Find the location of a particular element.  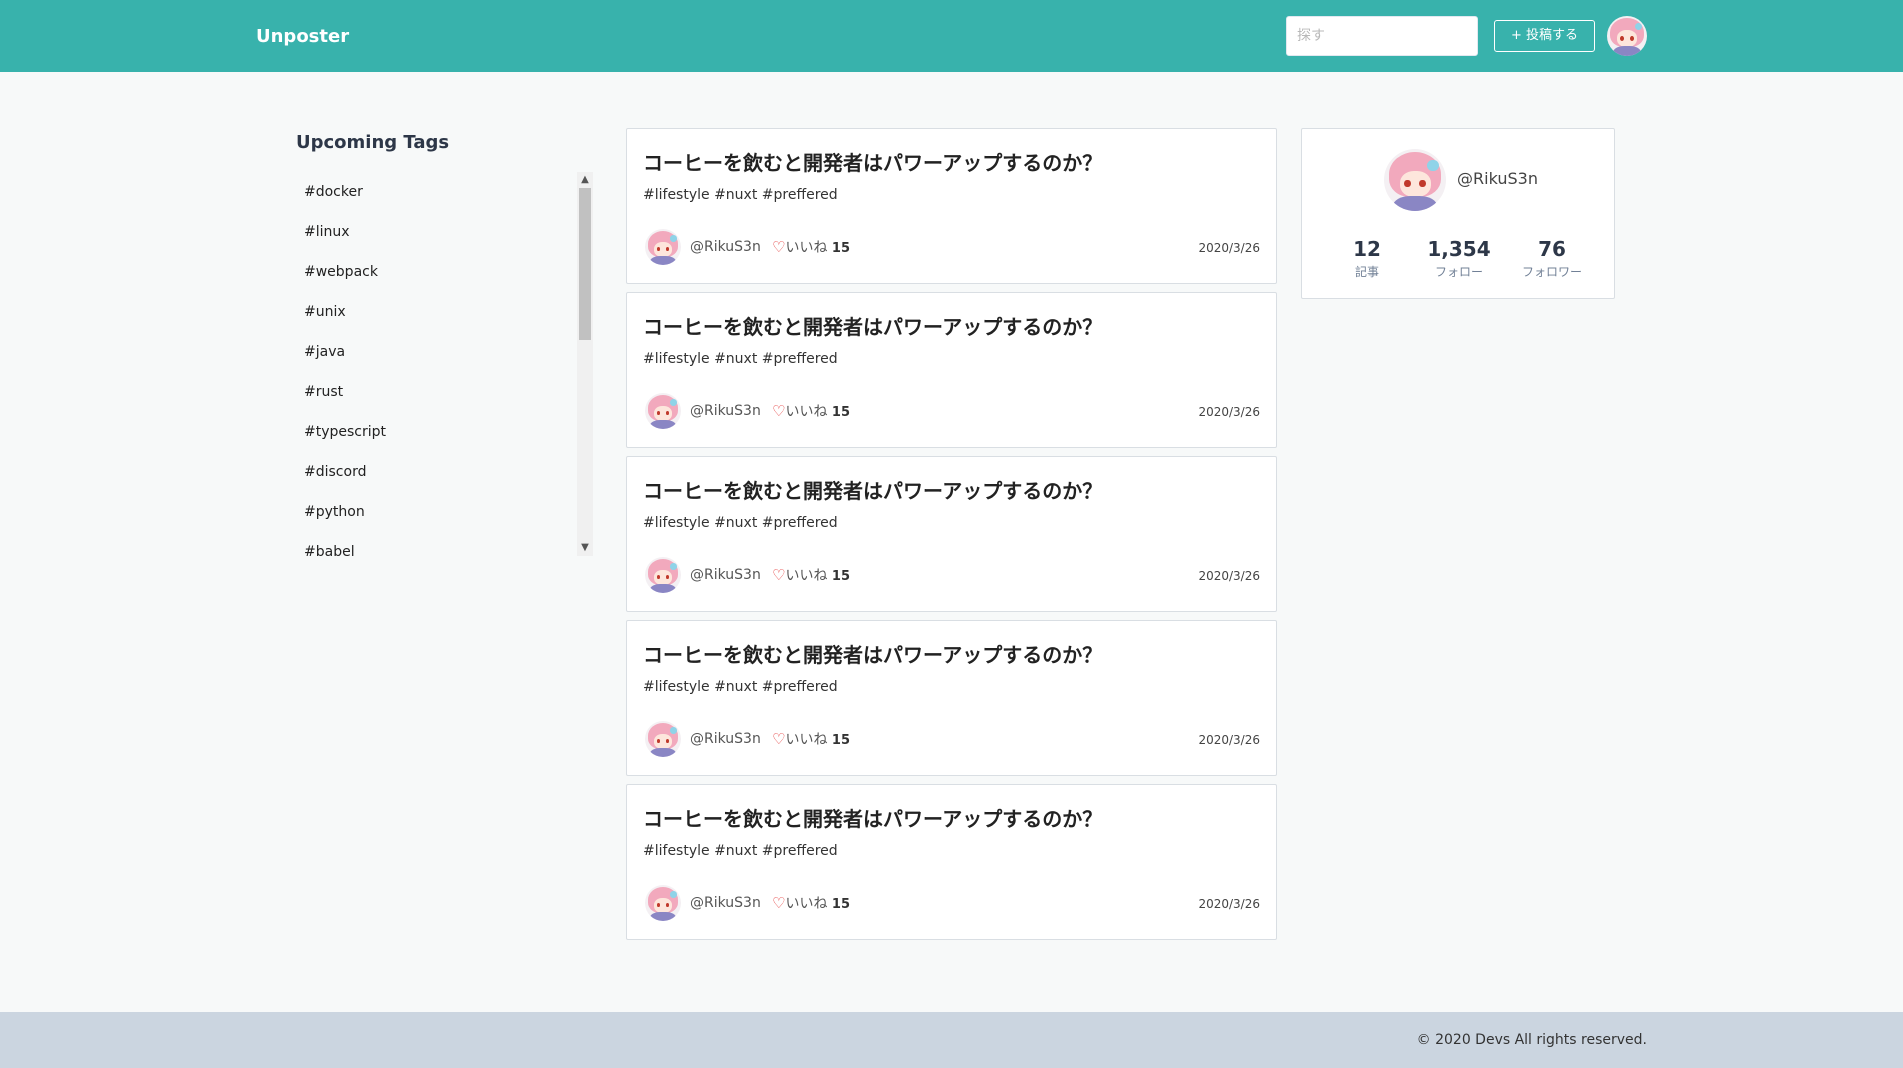

scroll-up-arrow-icon: ▲ is located at coordinates (585, 180).